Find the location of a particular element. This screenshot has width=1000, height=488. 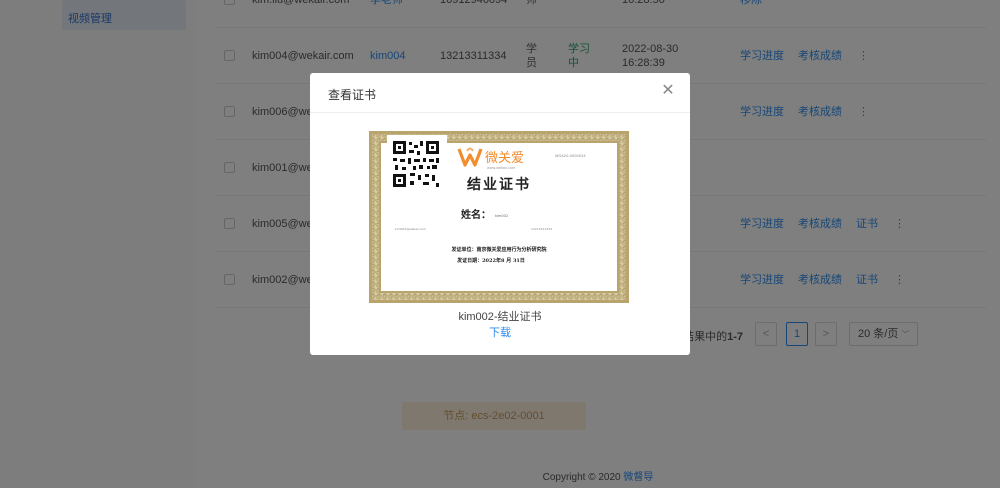

cert-name-value: kim002 is located at coordinates (501, 216).